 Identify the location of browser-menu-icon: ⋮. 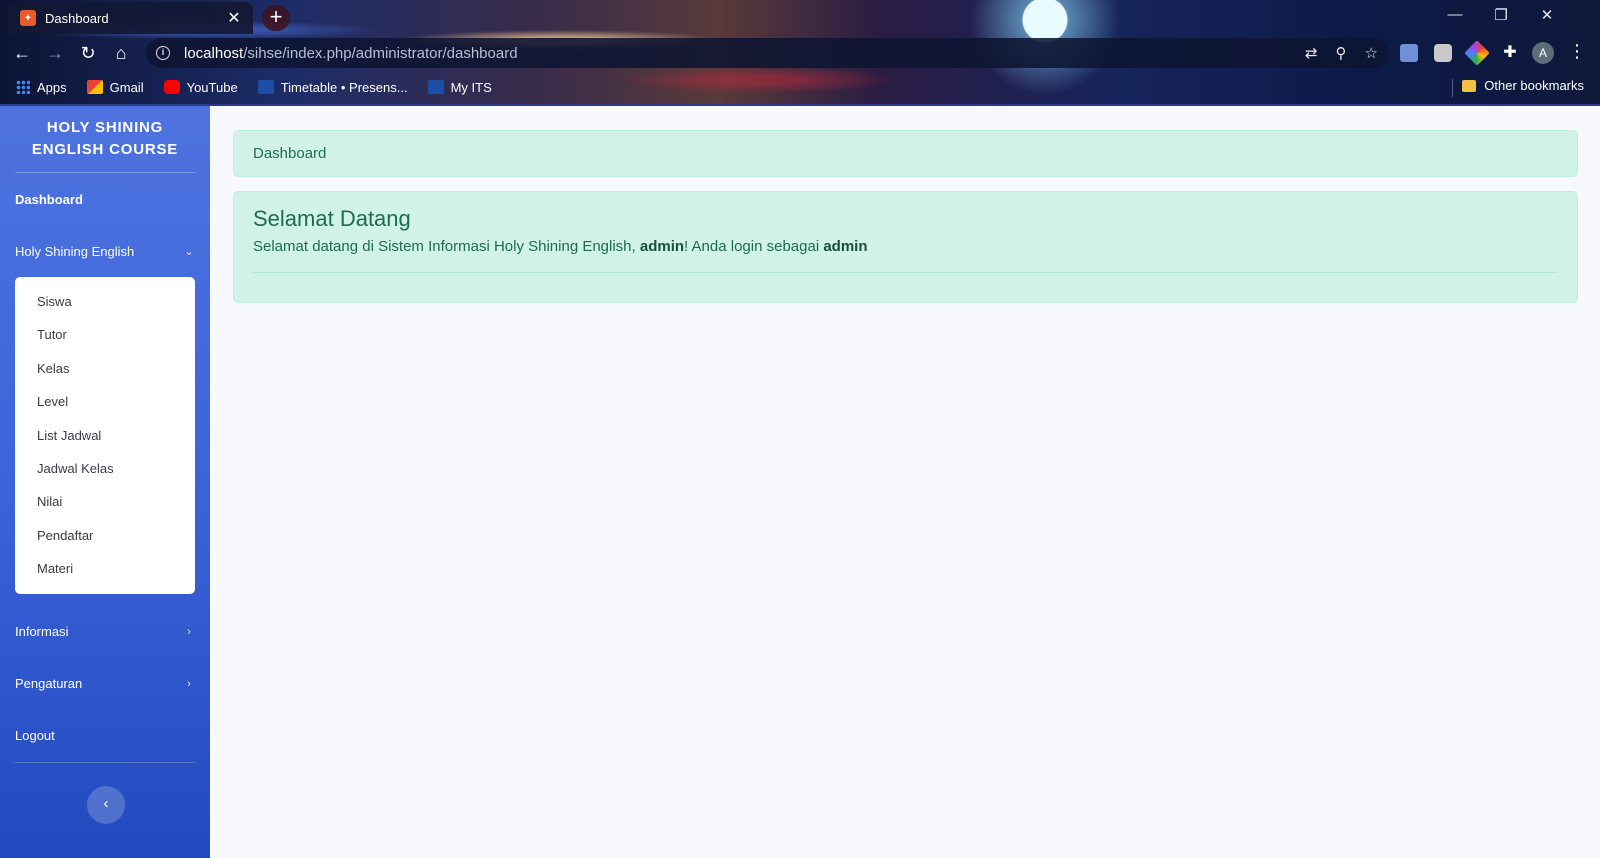
(1577, 51).